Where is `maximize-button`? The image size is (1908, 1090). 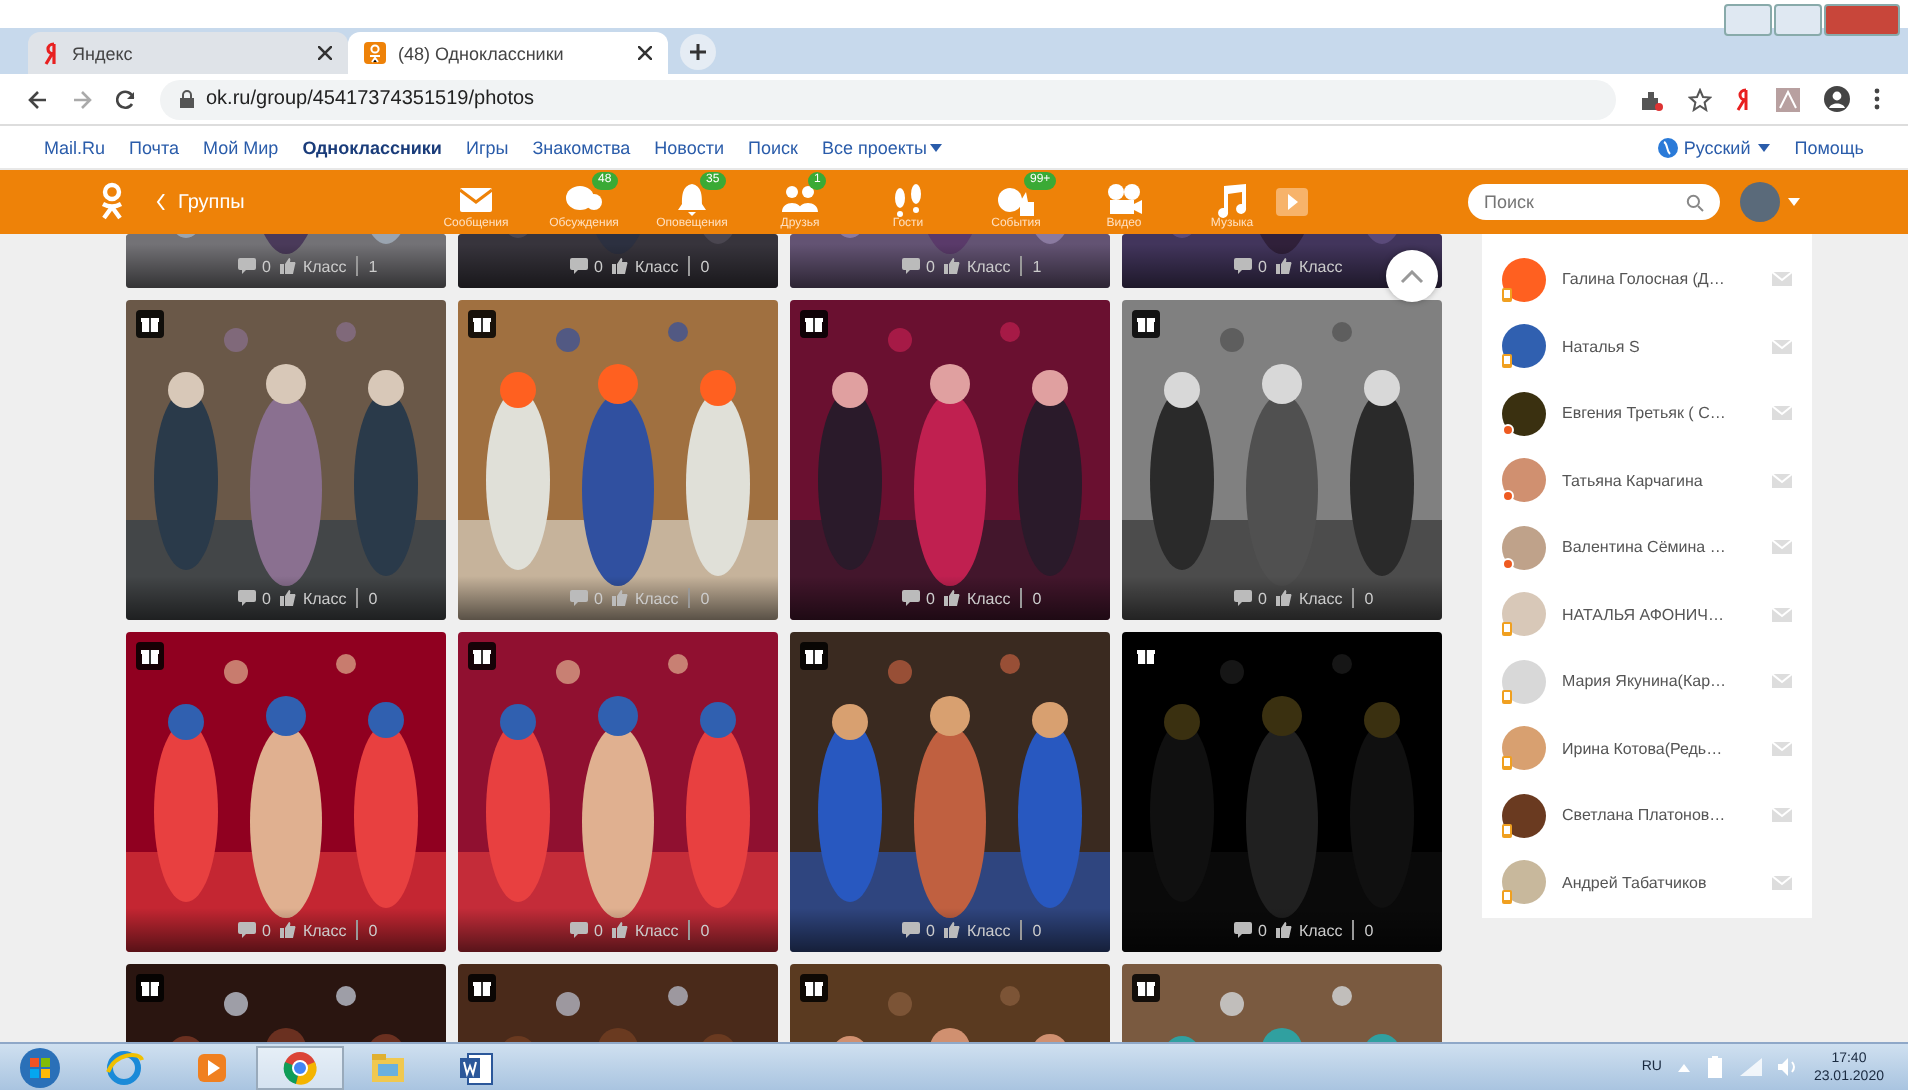
maximize-button is located at coordinates (1798, 20).